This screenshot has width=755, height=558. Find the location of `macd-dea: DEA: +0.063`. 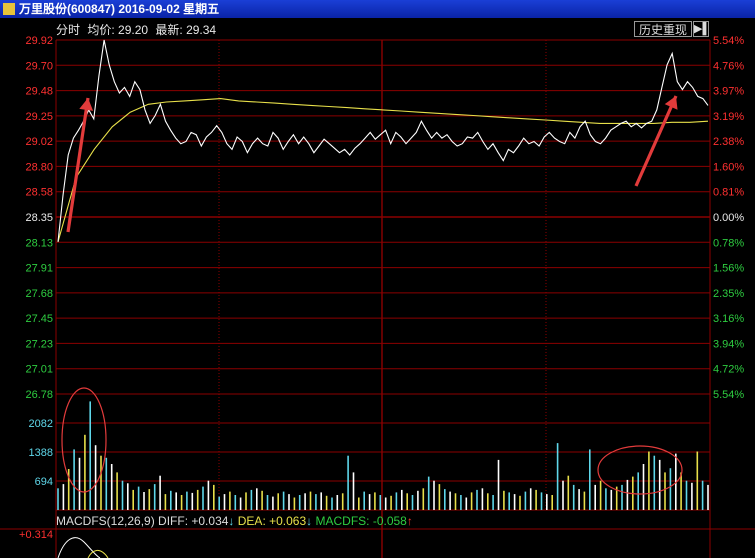

macd-dea: DEA: +0.063 is located at coordinates (272, 521).